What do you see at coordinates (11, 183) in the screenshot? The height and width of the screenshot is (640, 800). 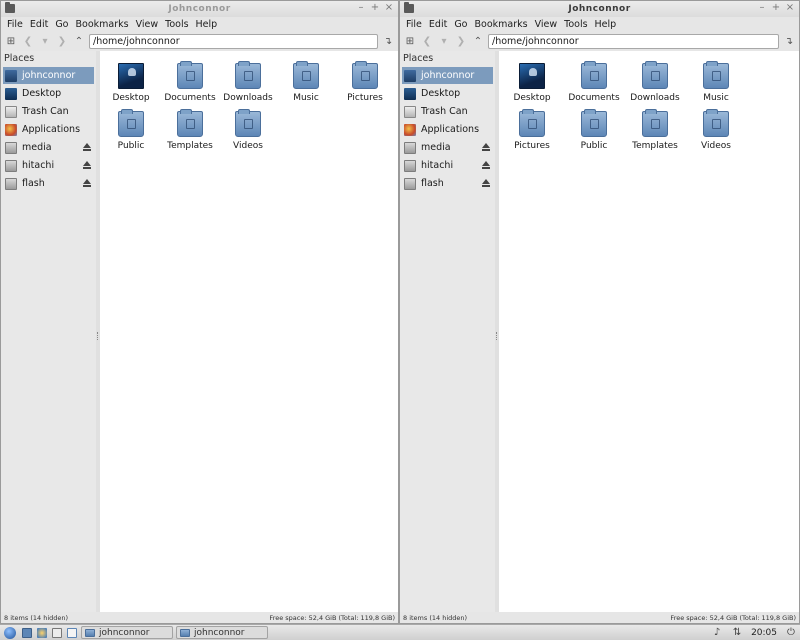 I see `drive-icon` at bounding box center [11, 183].